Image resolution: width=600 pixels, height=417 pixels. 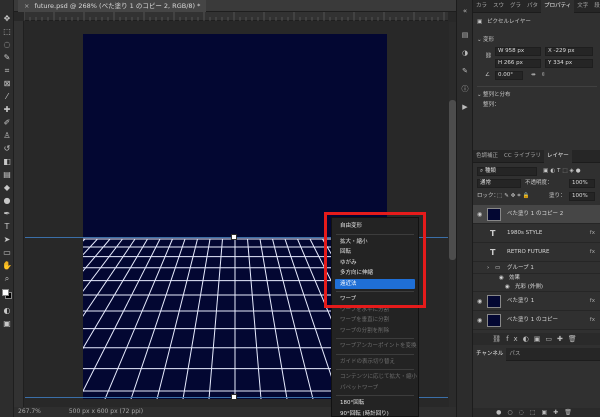 What do you see at coordinates (7, 266) in the screenshot?
I see `hand-tool-icon: ✋` at bounding box center [7, 266].